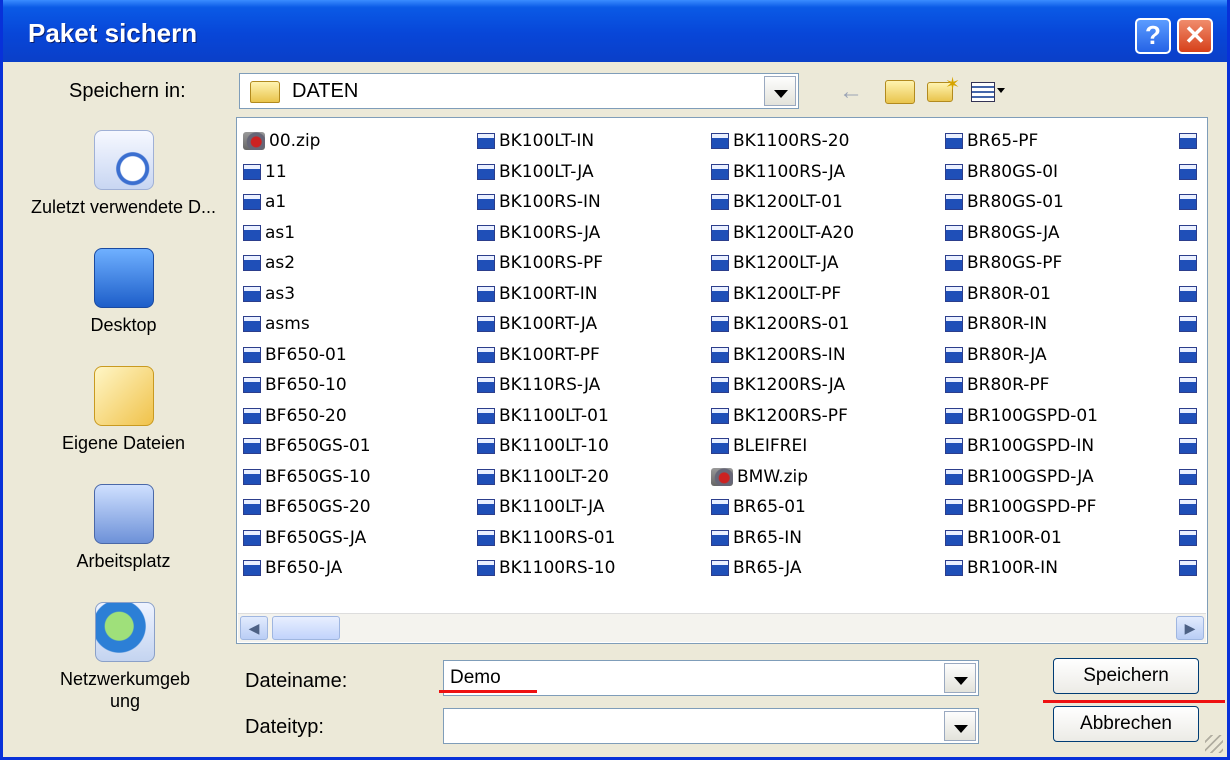  What do you see at coordinates (900, 92) in the screenshot?
I see `up-folder-icon` at bounding box center [900, 92].